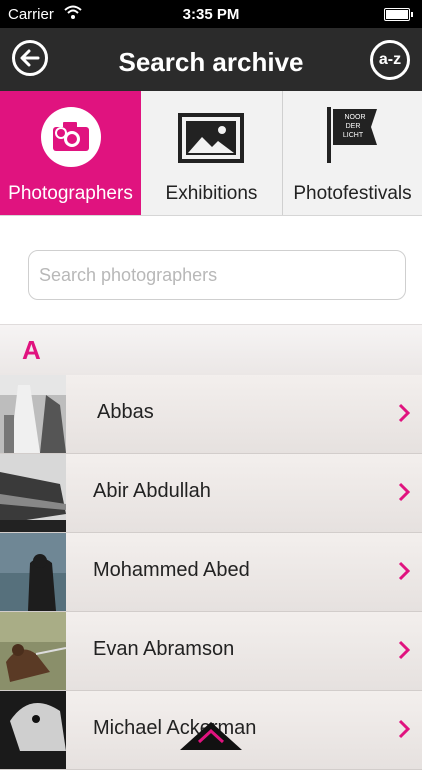 The width and height of the screenshot is (422, 770). I want to click on tab-photographers: Photographers, so click(70, 153).